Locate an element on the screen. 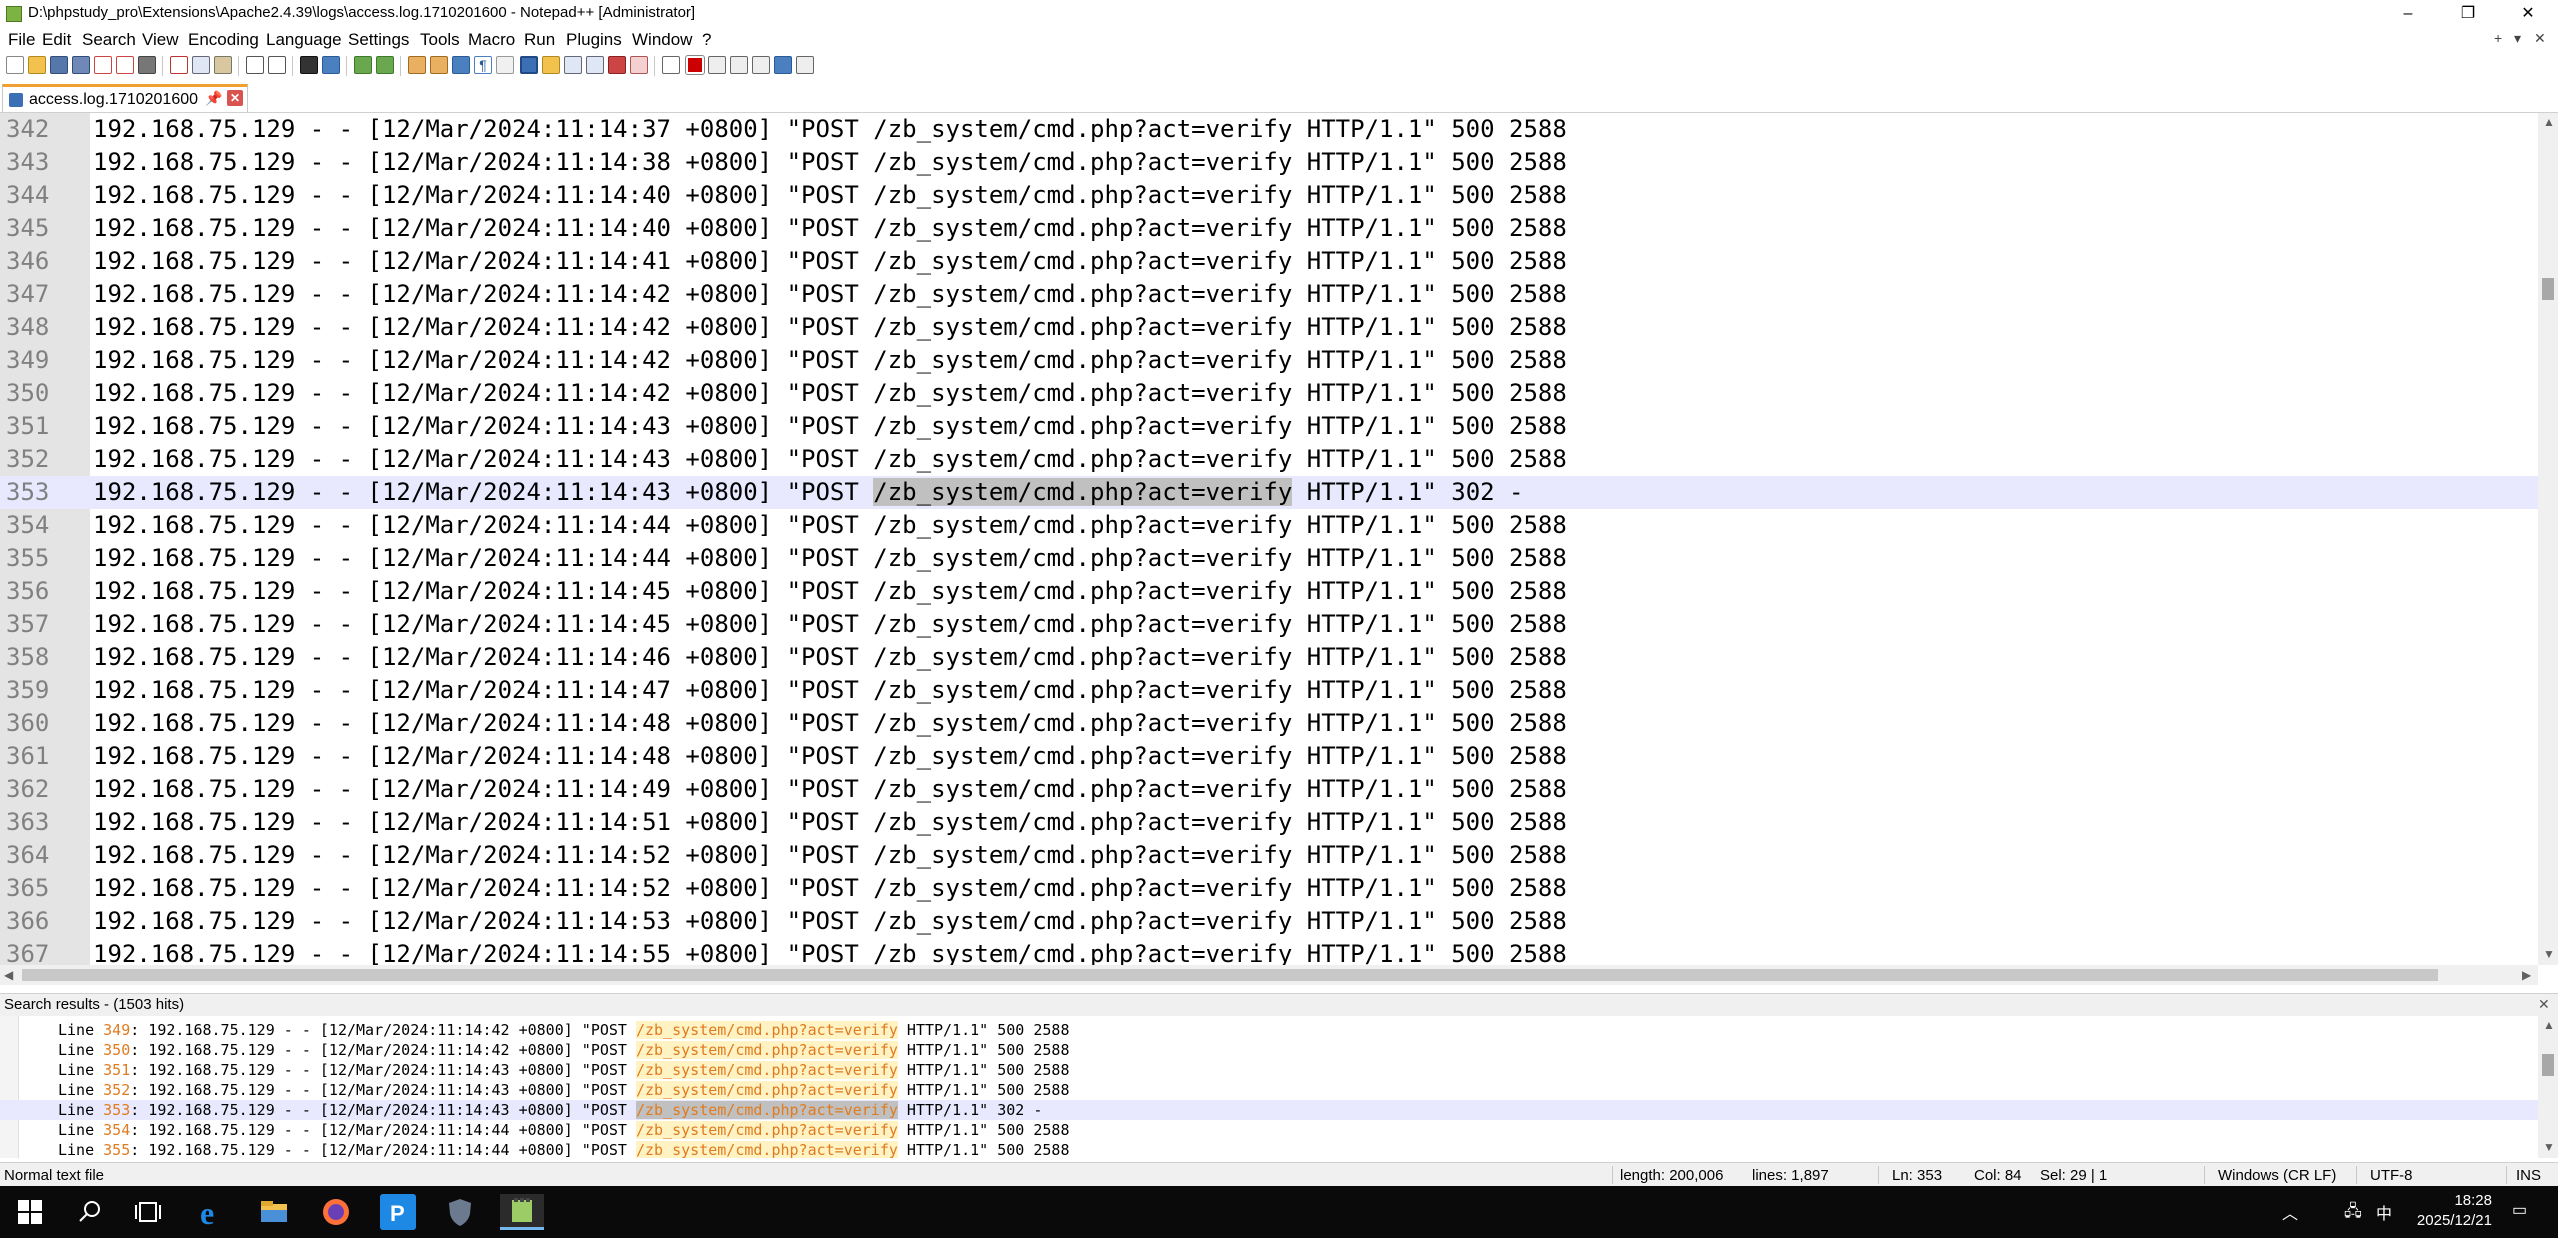  menu-plugins: Plugins is located at coordinates (594, 40).